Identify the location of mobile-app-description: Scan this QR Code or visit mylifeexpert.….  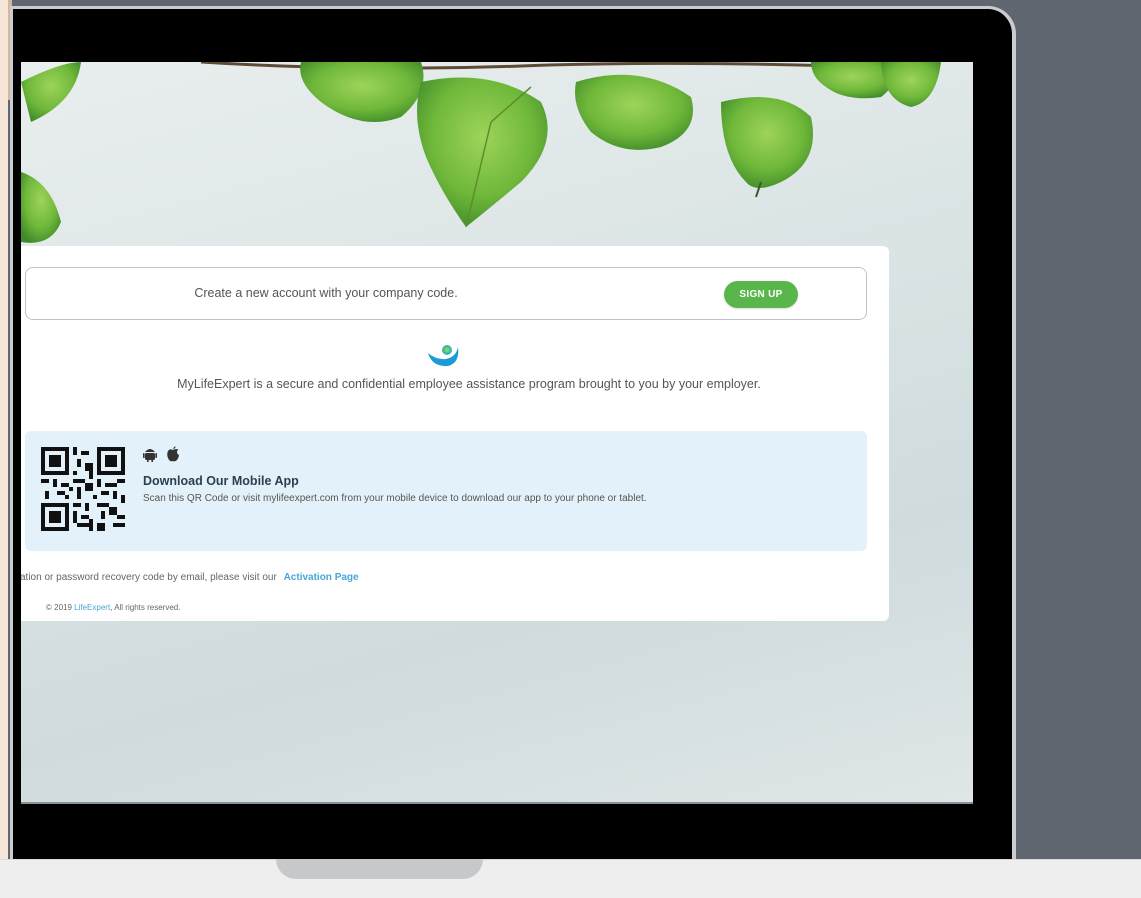
(395, 498).